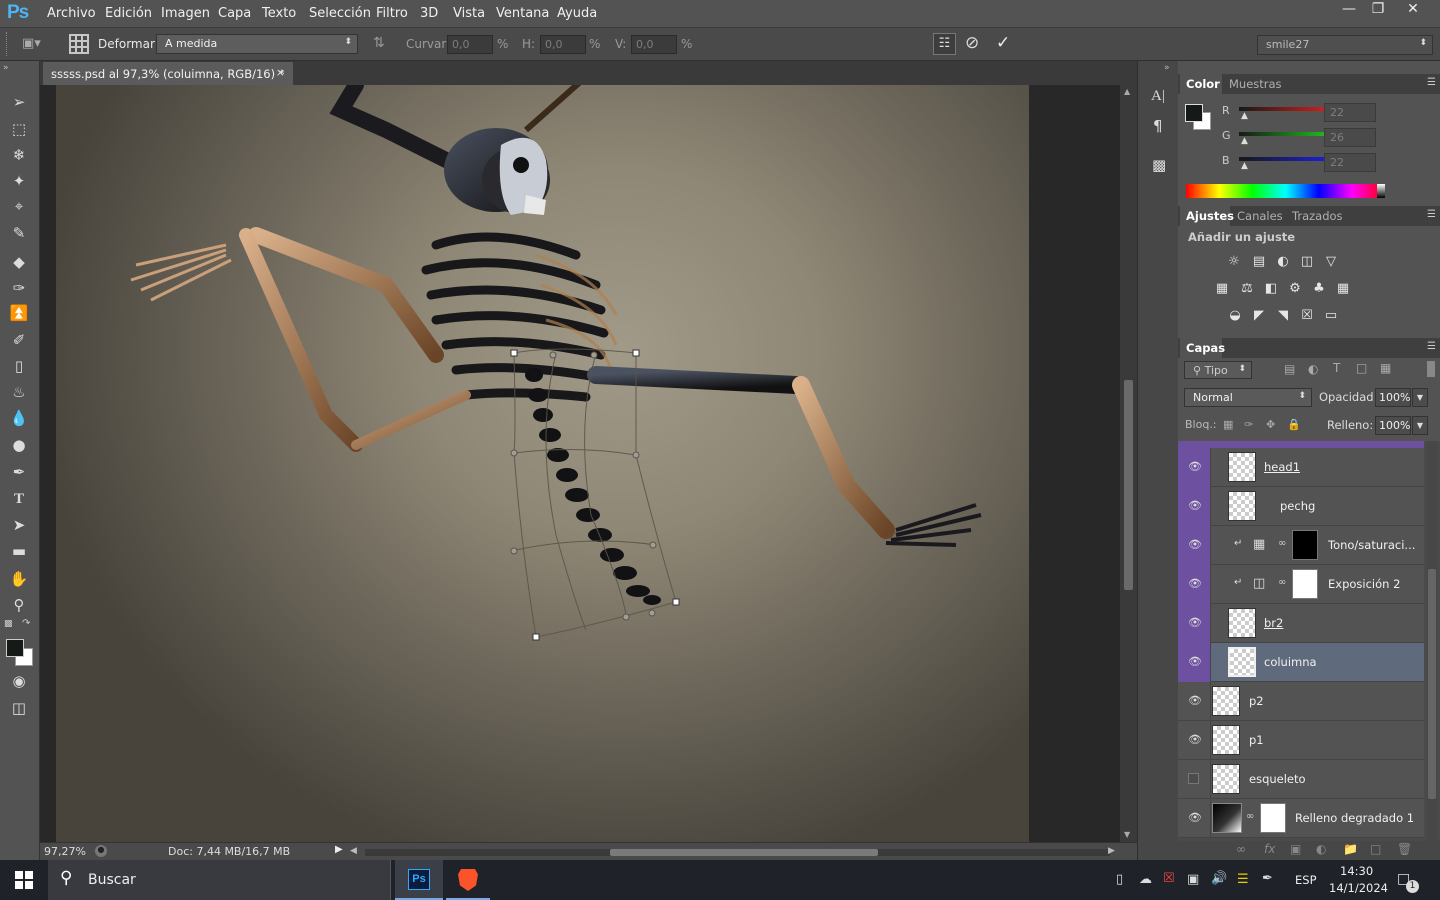  Describe the element at coordinates (1307, 316) in the screenshot. I see `selective-color-icon: ☒` at that location.